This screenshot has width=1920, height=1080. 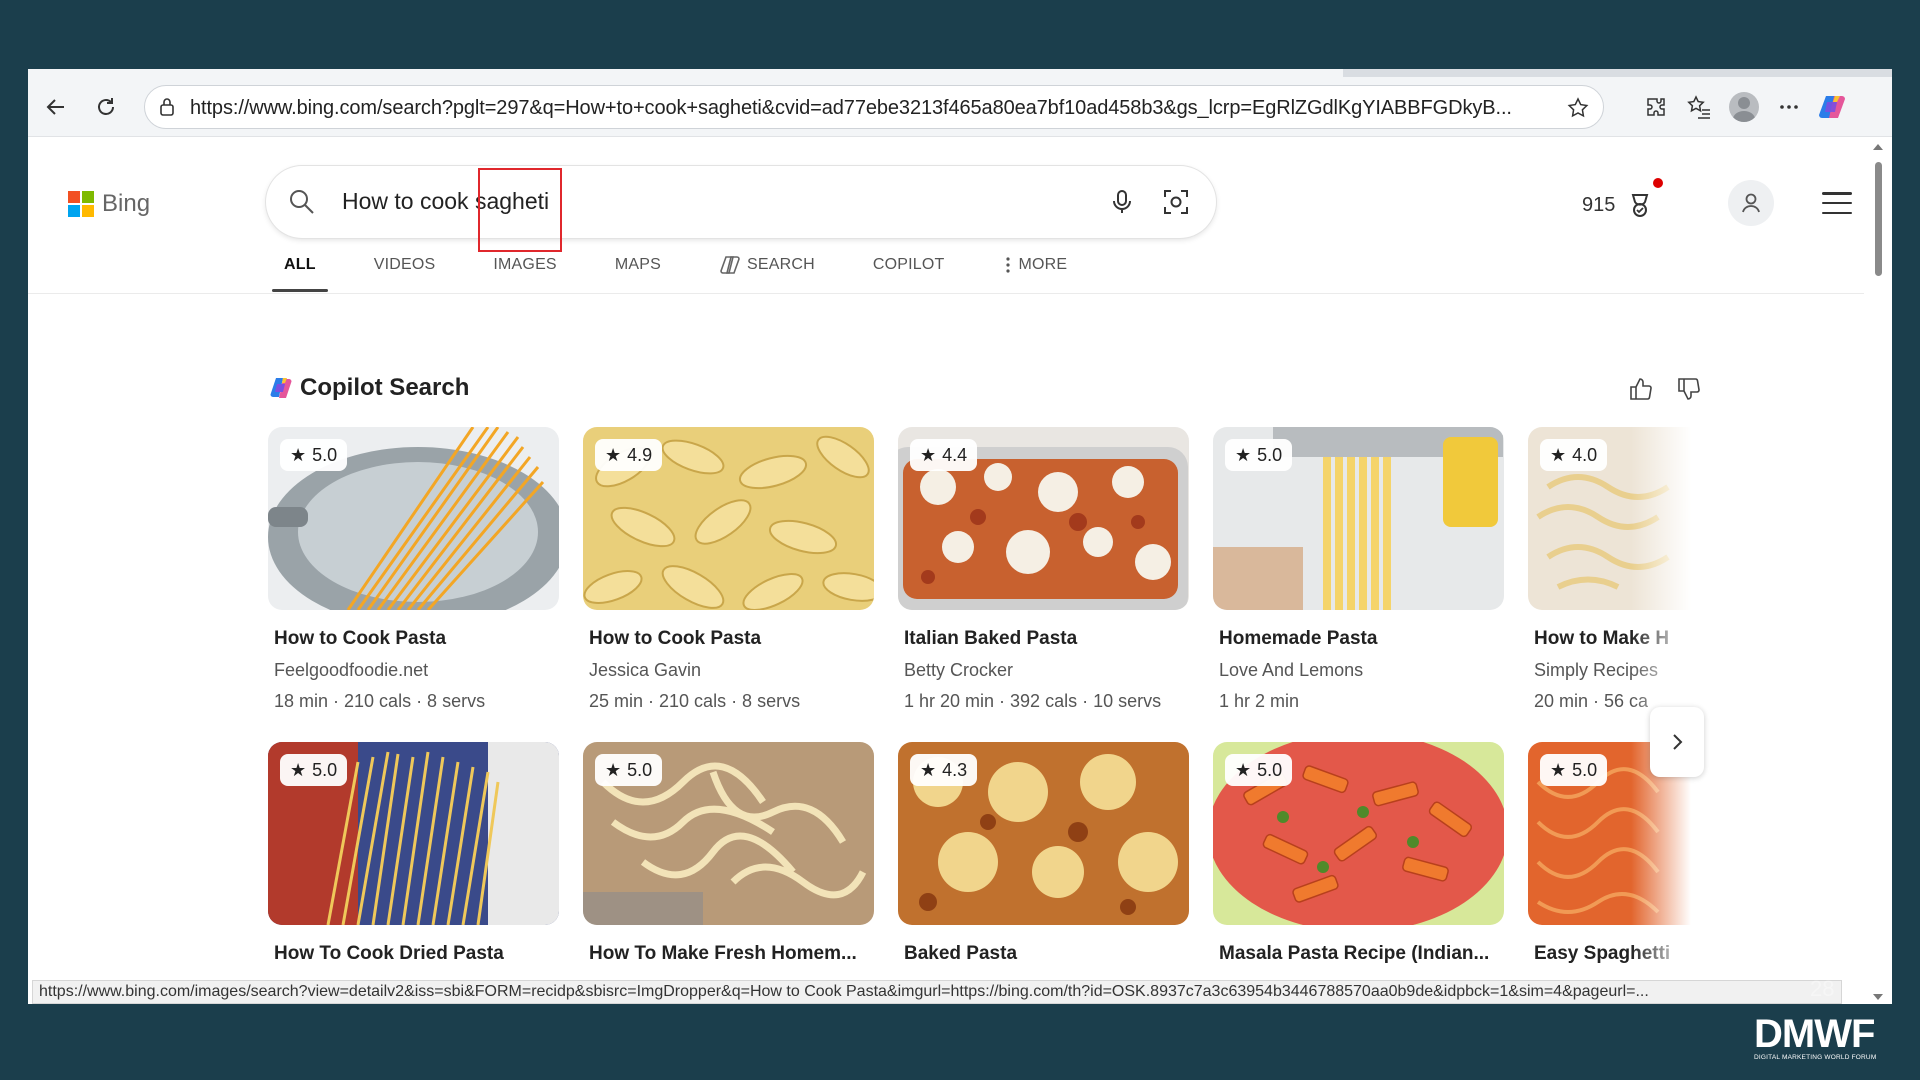 I want to click on tab-all-label: ALL, so click(x=300, y=264).